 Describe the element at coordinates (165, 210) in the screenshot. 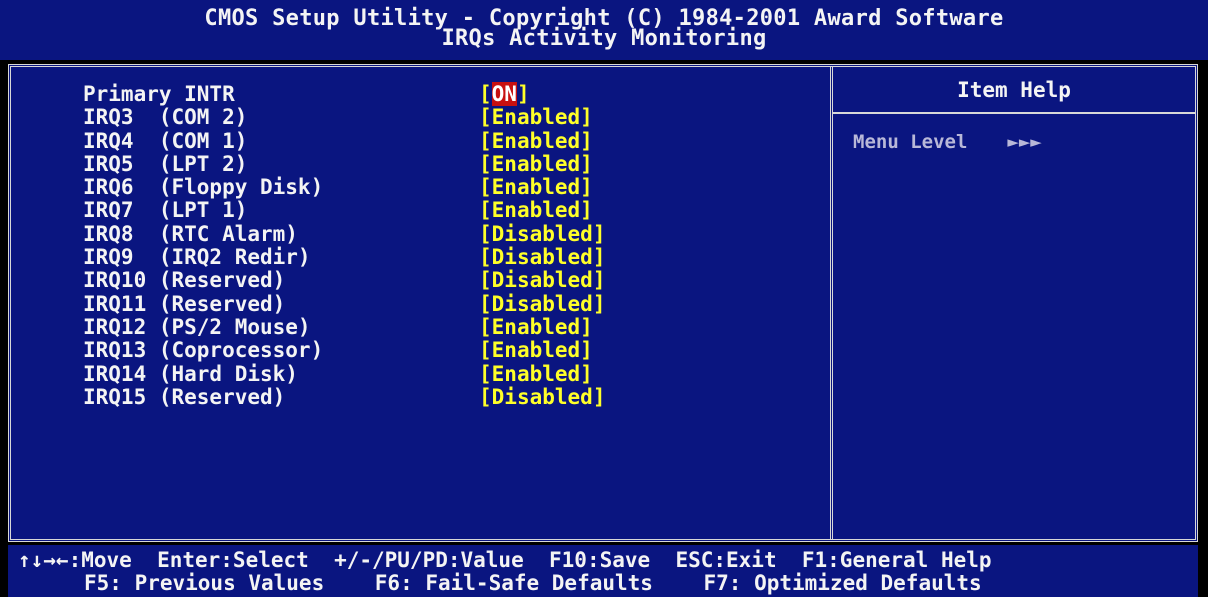

I see `setting-label: IRQ7 (LPT 1)` at that location.